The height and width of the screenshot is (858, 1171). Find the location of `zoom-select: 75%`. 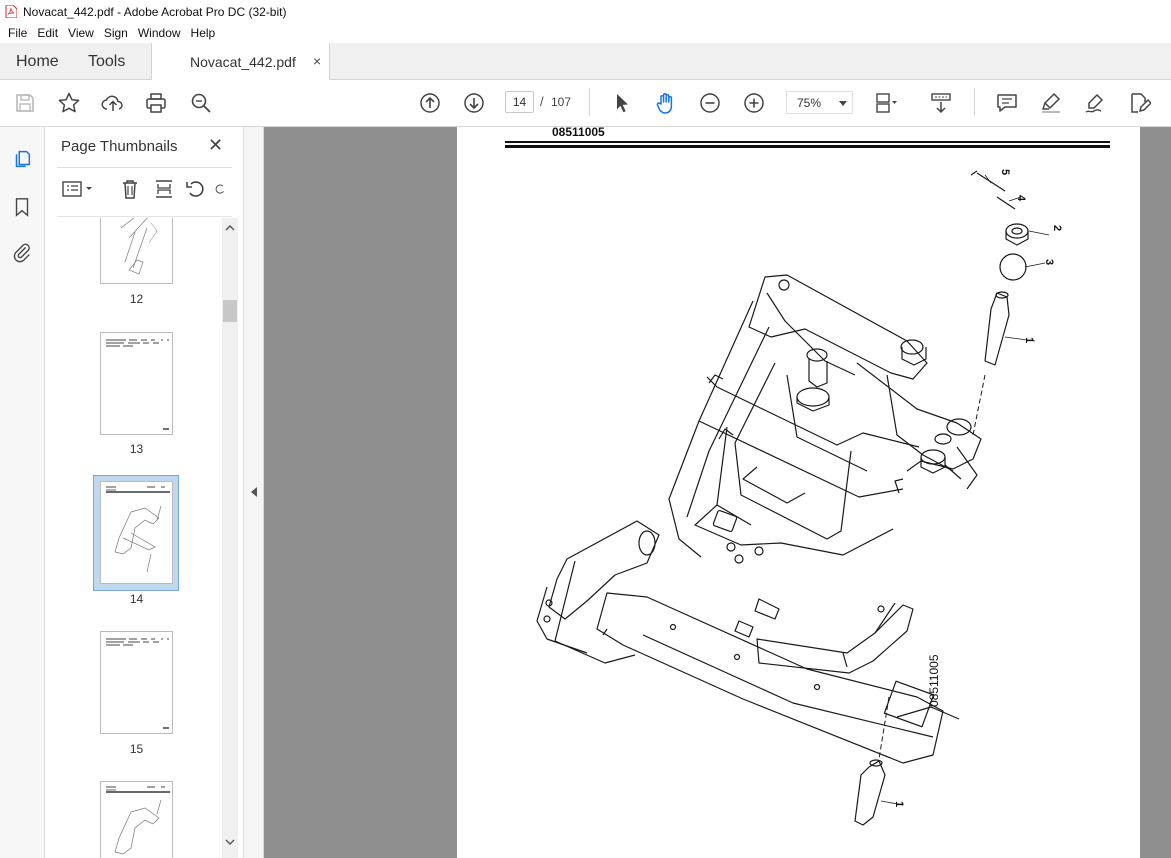

zoom-select: 75% is located at coordinates (819, 102).